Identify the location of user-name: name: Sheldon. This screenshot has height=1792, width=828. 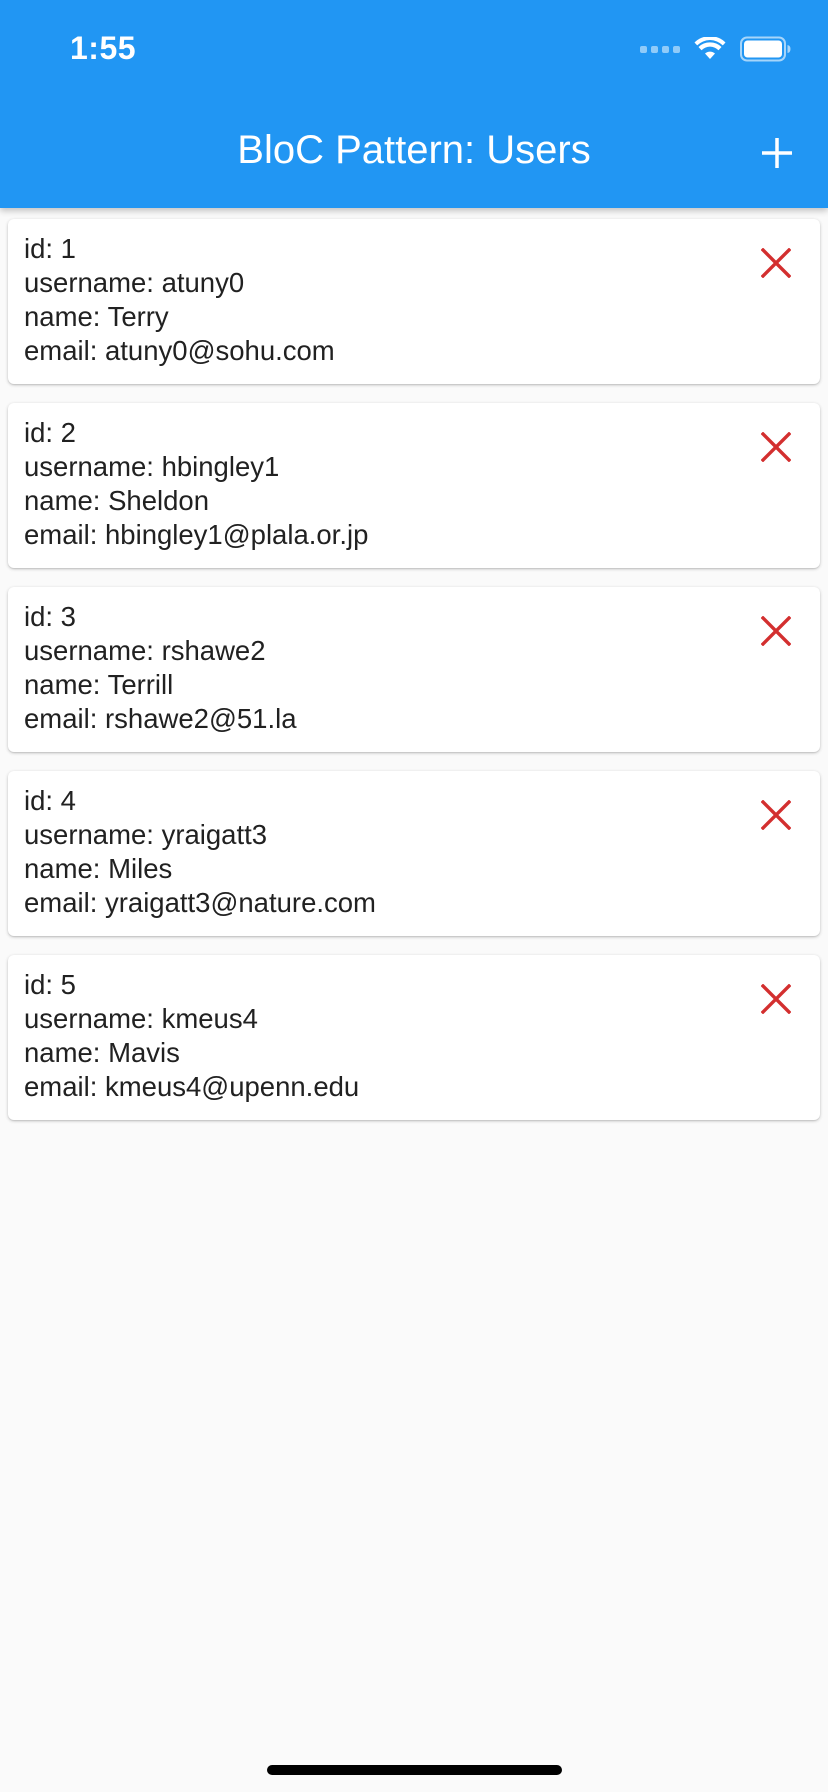
(116, 500).